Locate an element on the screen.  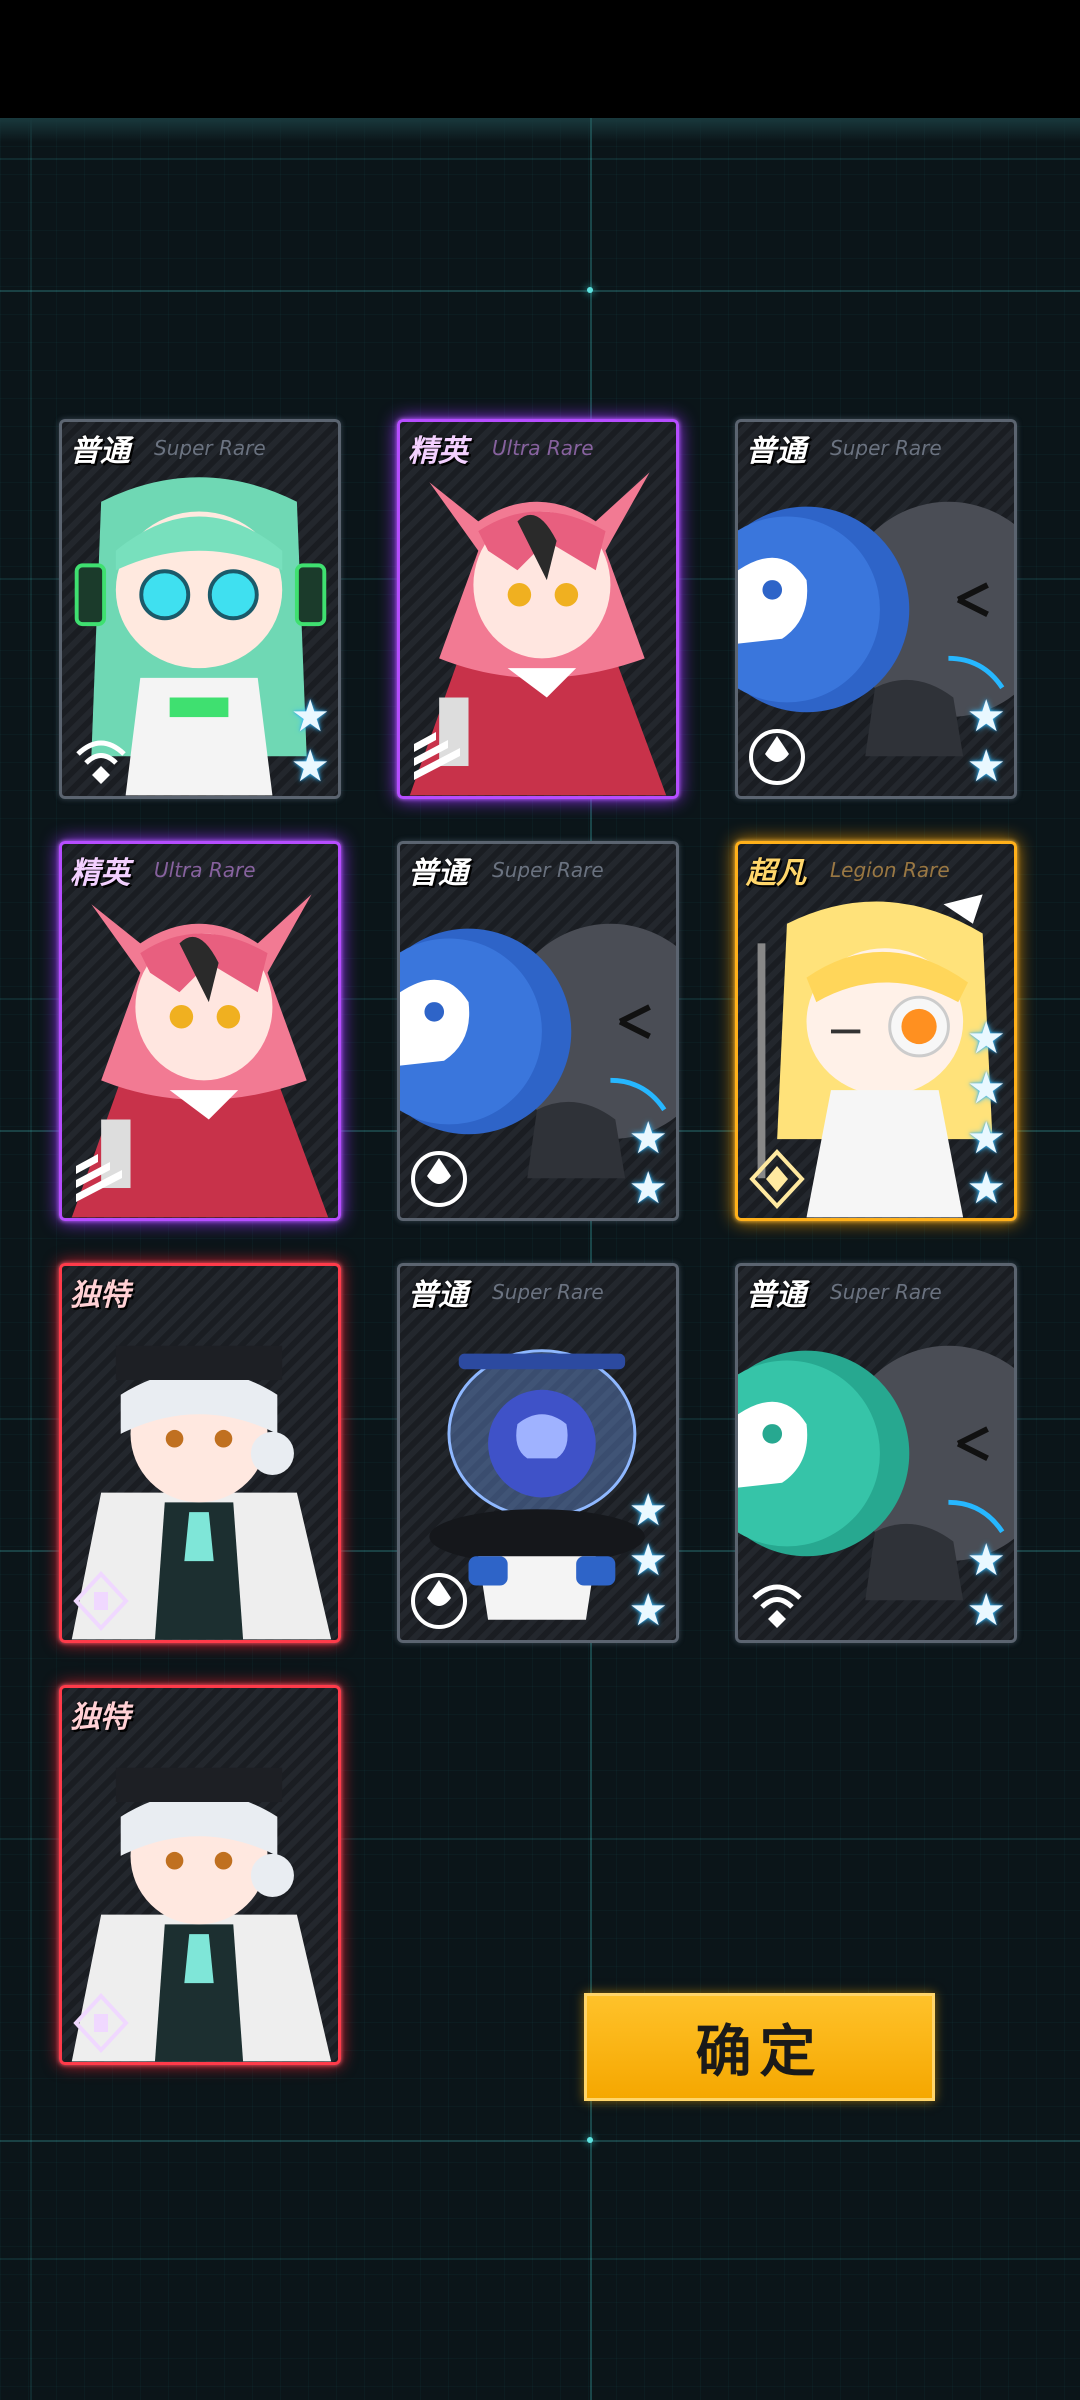
character-card: 普通 Super Rare ★ ★ ★ is located at coordinates (538, 1453).